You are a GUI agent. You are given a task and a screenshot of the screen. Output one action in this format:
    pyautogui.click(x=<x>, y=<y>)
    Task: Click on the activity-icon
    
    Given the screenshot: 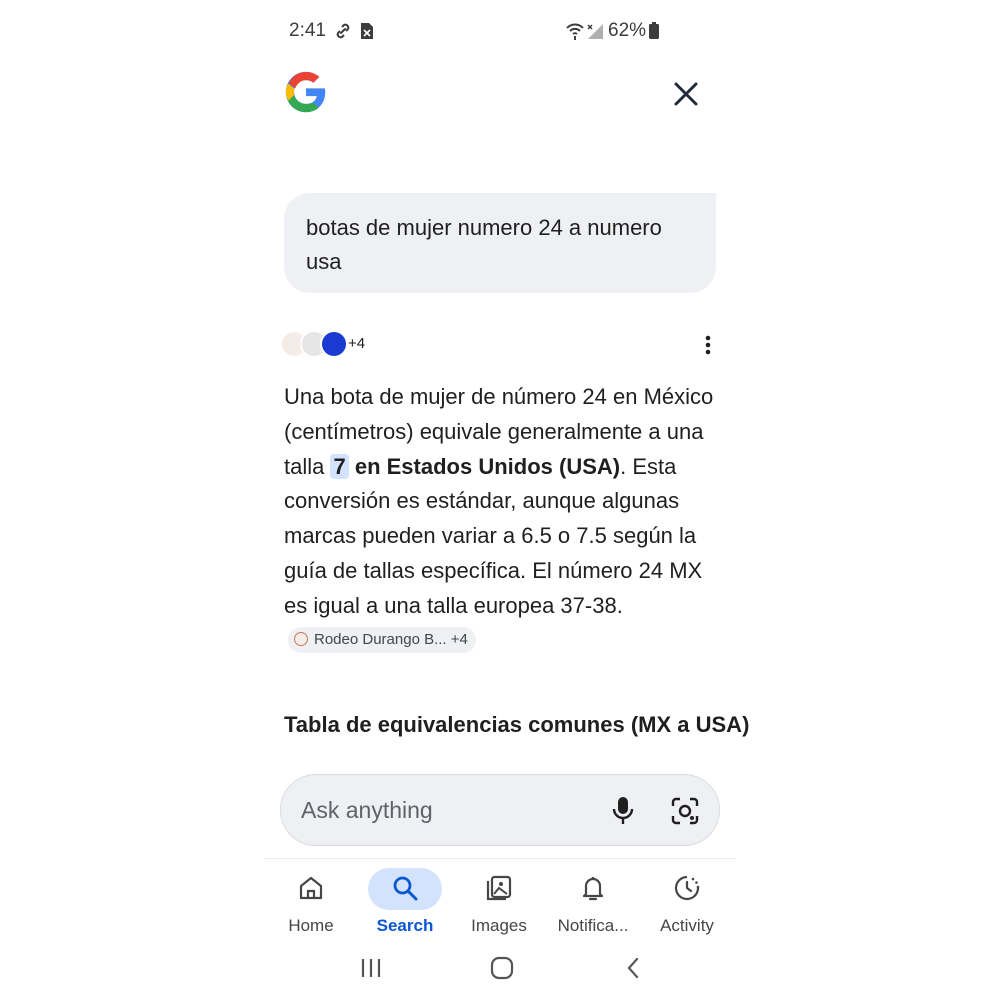 What is the action you would take?
    pyautogui.click(x=687, y=888)
    